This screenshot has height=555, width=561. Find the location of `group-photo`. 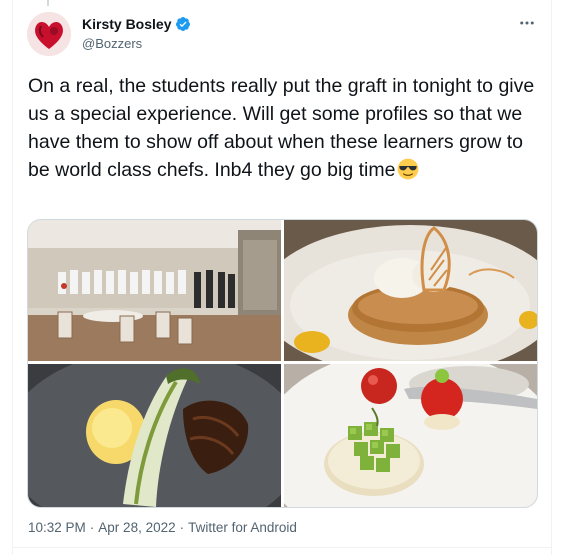

group-photo is located at coordinates (154, 290).